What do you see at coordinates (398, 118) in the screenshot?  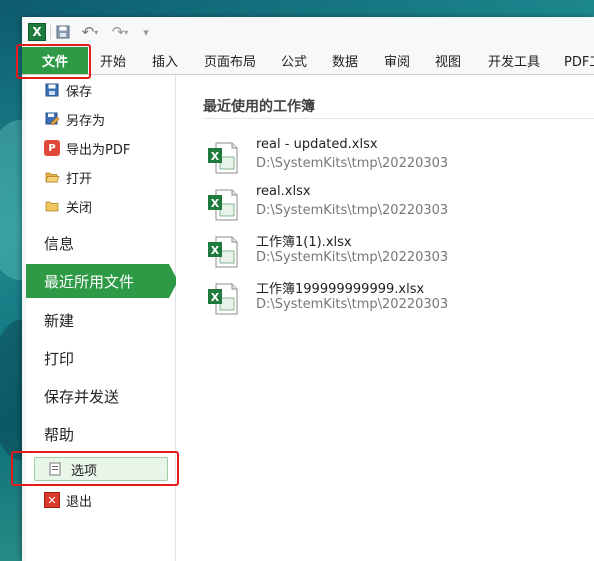 I see `heading-divider` at bounding box center [398, 118].